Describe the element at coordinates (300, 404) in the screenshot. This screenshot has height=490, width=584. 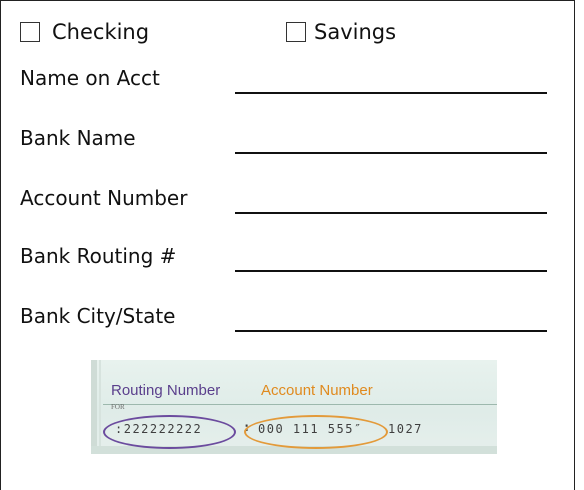
I see `memo-line` at that location.